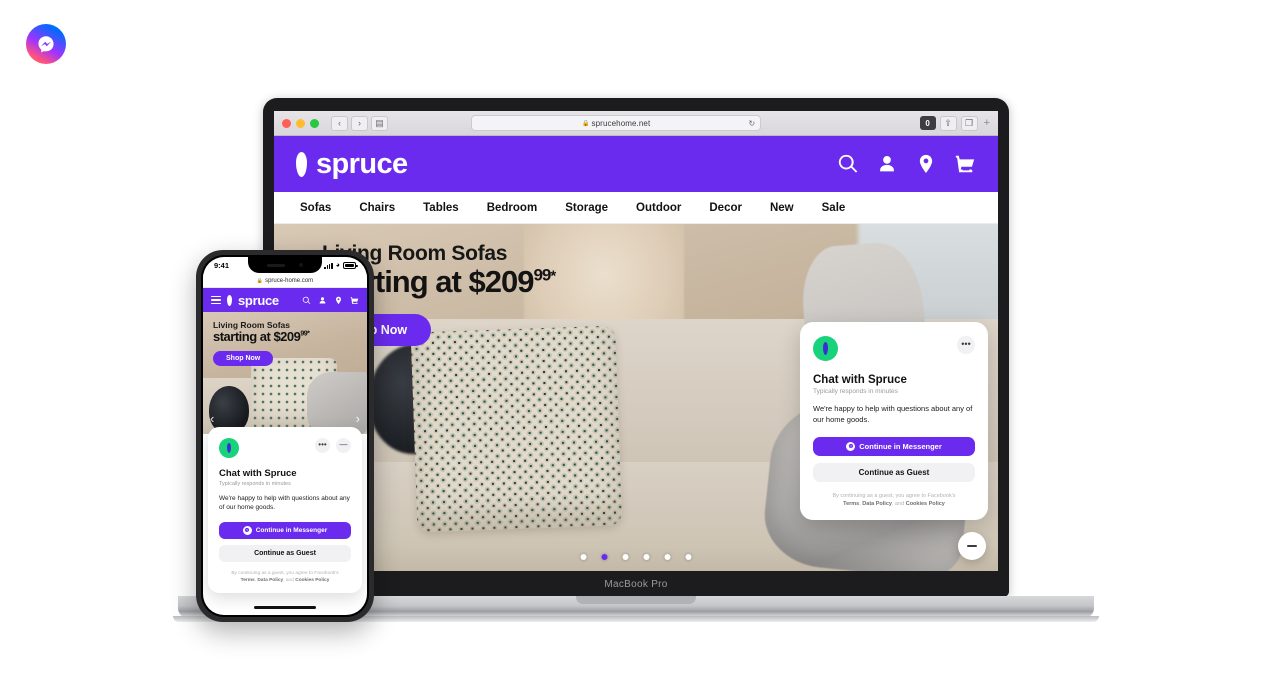 The height and width of the screenshot is (700, 1272). I want to click on content-blocker-badge: 0, so click(927, 123).